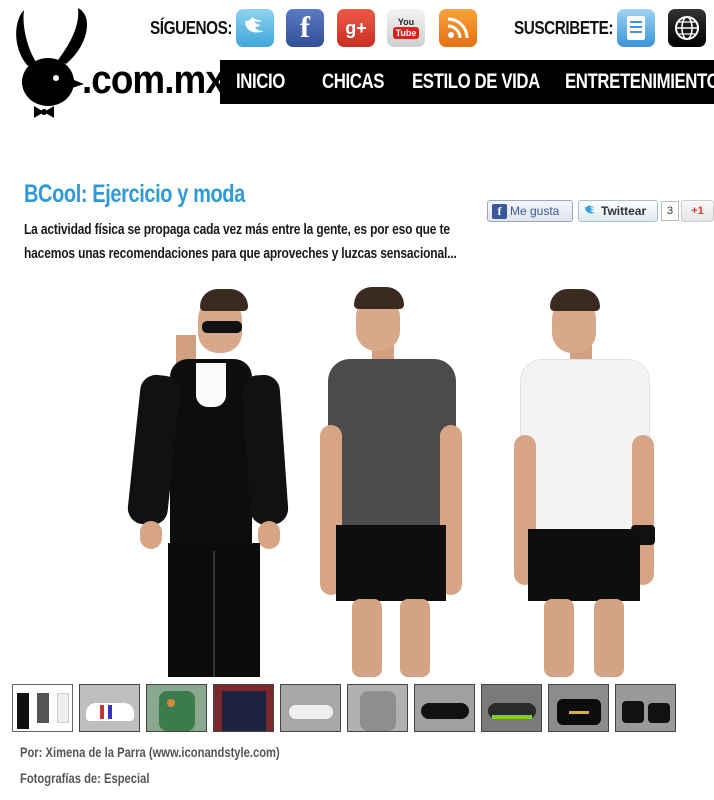 The height and width of the screenshot is (800, 714). What do you see at coordinates (636, 28) in the screenshot?
I see `newsletter-icon` at bounding box center [636, 28].